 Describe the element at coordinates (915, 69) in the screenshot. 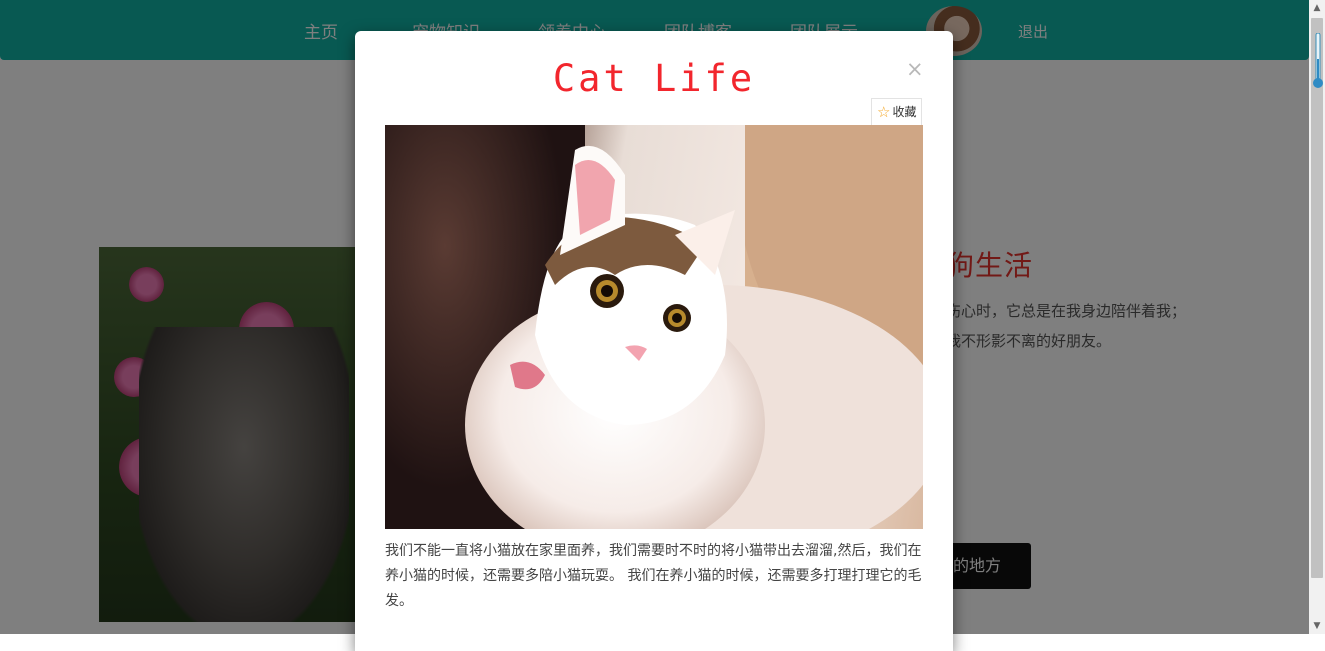

I see `close-icon: ×` at that location.